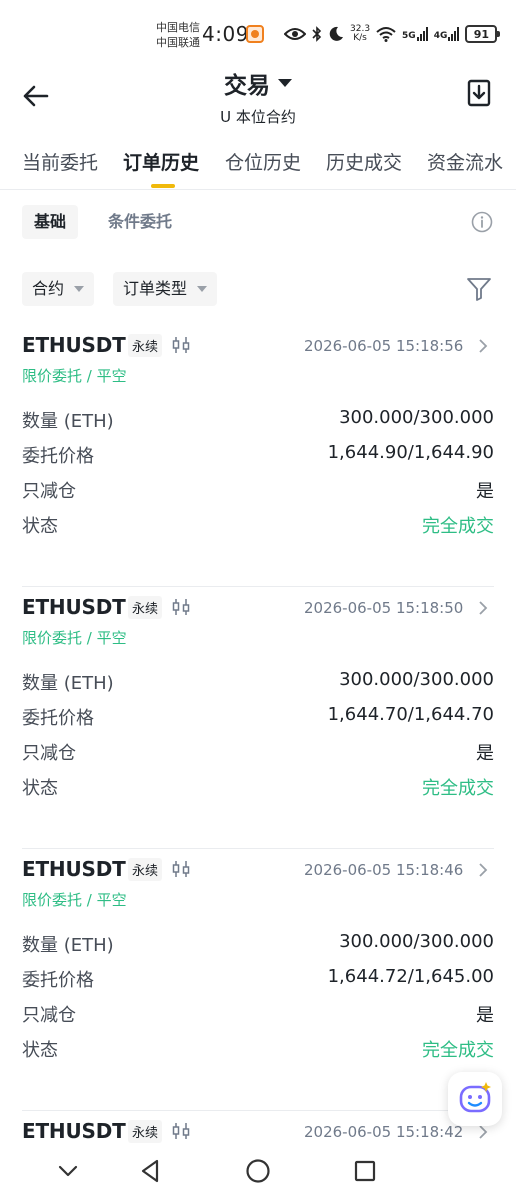  I want to click on assistant-bot-icon, so click(475, 1097).